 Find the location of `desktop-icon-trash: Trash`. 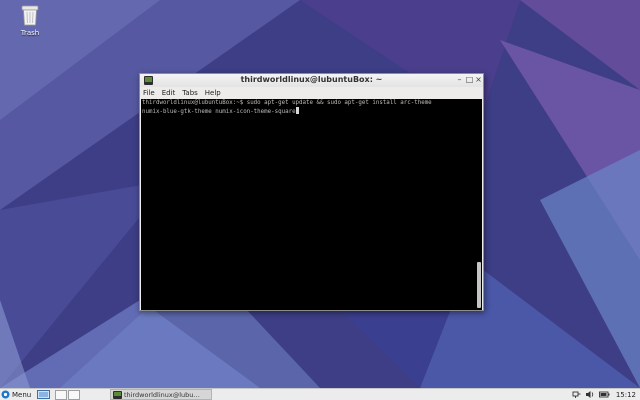

desktop-icon-trash: Trash is located at coordinates (30, 23).